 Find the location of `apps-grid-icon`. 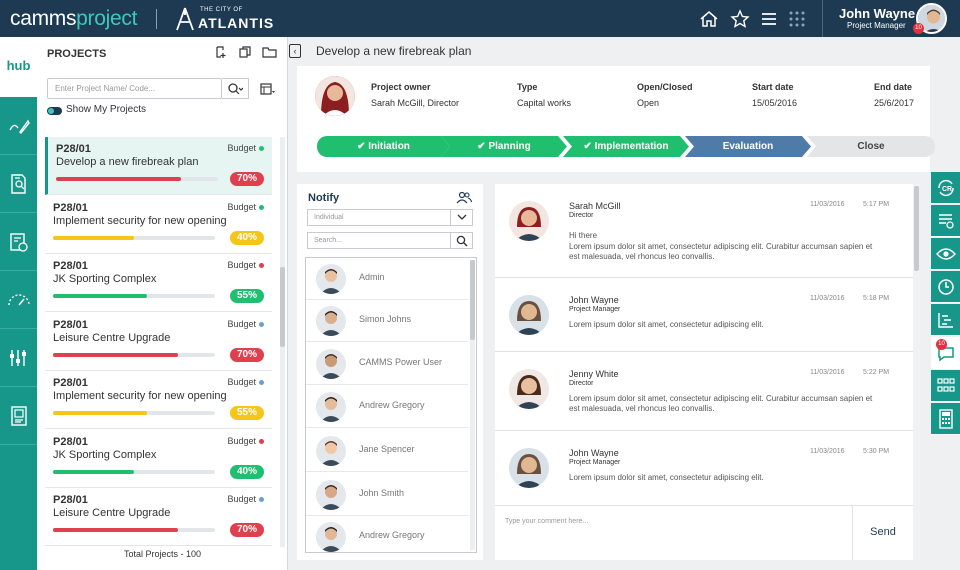

apps-grid-icon is located at coordinates (797, 19).